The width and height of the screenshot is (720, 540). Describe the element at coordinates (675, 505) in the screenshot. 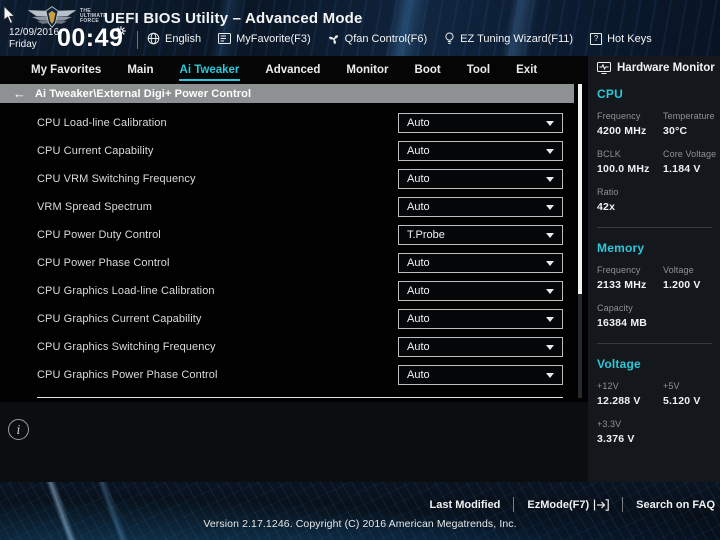

I see `search-faq-button: Search on FAQ` at that location.